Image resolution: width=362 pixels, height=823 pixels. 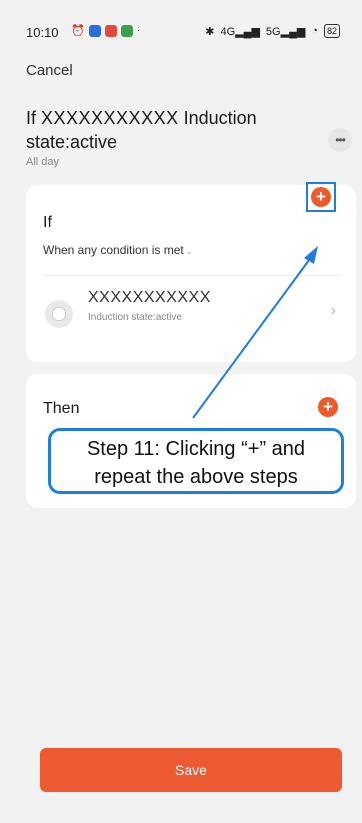 I want to click on page-title: If XXXXXXXXXXX Induction state:active, so click(x=141, y=130).